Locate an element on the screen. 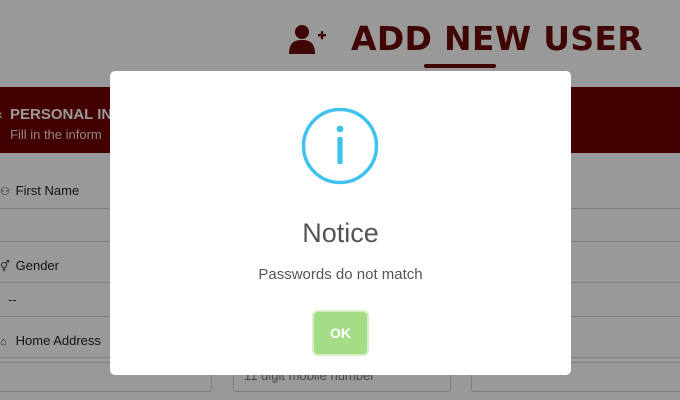 The width and height of the screenshot is (680, 400). dialog-message: Passwords do not match is located at coordinates (340, 274).